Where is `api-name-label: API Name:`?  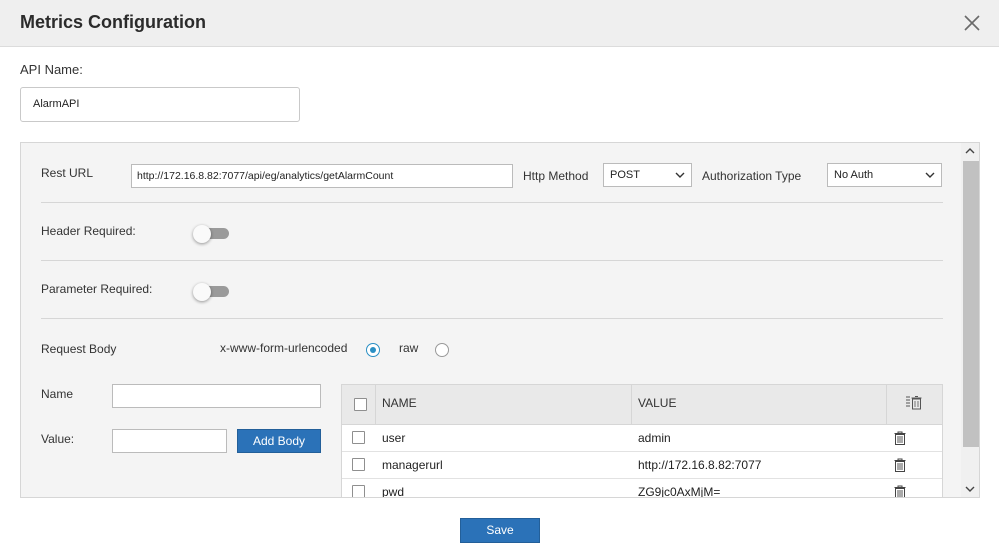 api-name-label: API Name: is located at coordinates (51, 69).